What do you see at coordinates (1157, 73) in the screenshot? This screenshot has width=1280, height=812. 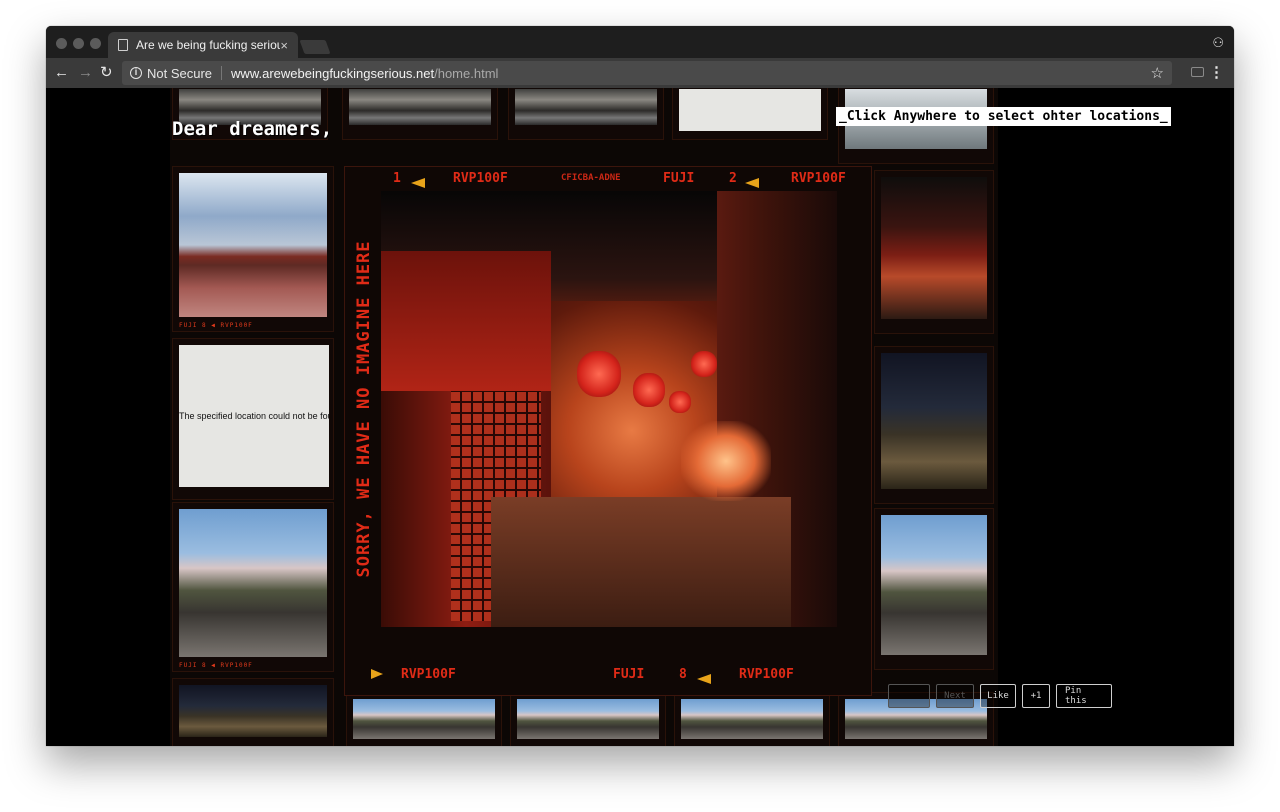 I see `bookmark-star-icon: ☆` at bounding box center [1157, 73].